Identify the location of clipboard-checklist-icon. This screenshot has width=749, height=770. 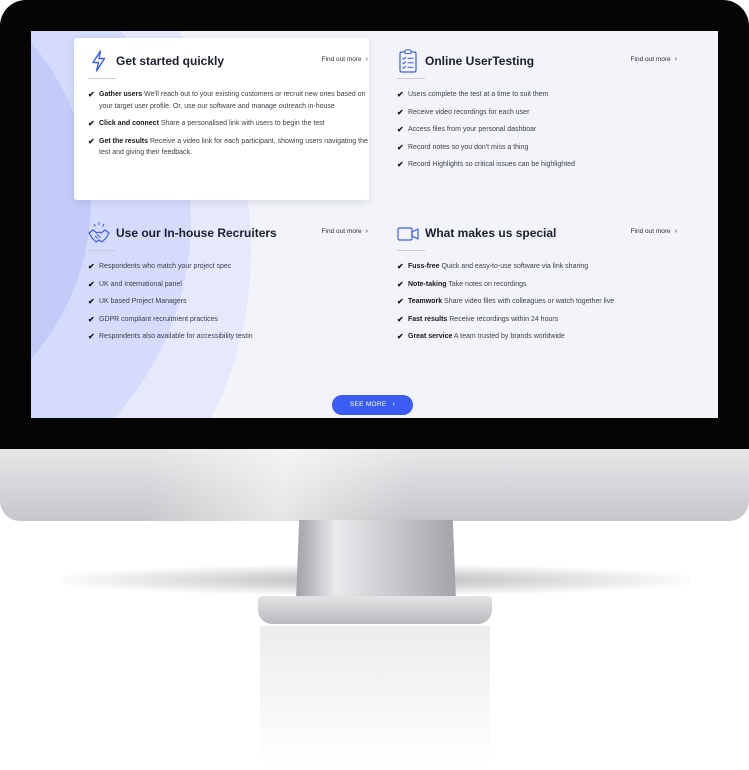
(408, 61).